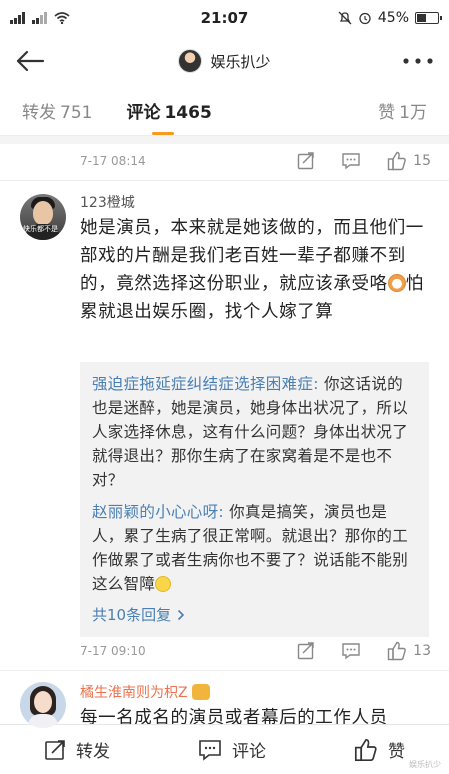 The image size is (449, 774). Describe the element at coordinates (205, 384) in the screenshot. I see `reply-author: 强迫症拖延症纠结症选择困难症:` at that location.